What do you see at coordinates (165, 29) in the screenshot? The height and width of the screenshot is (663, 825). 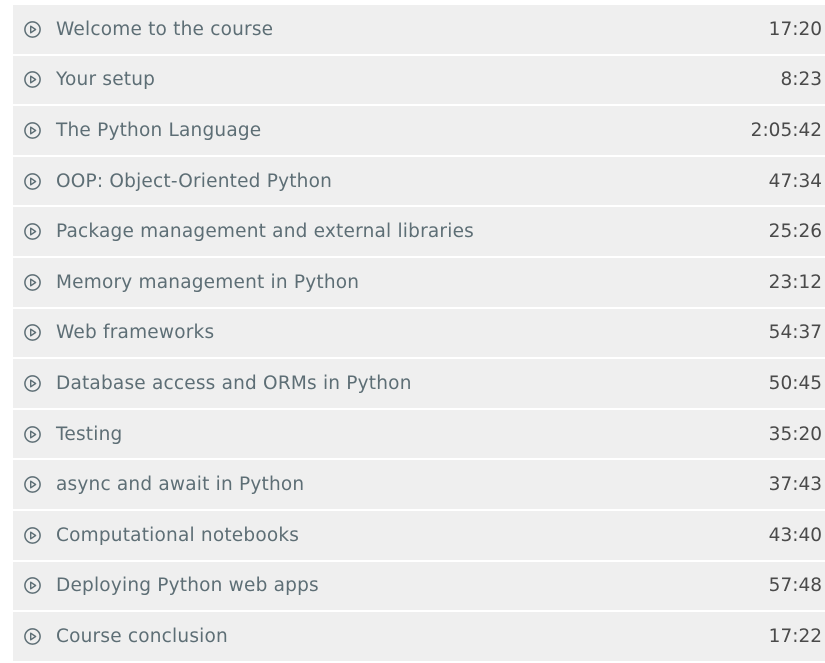 I see `chapter-title: Welcome to the course` at bounding box center [165, 29].